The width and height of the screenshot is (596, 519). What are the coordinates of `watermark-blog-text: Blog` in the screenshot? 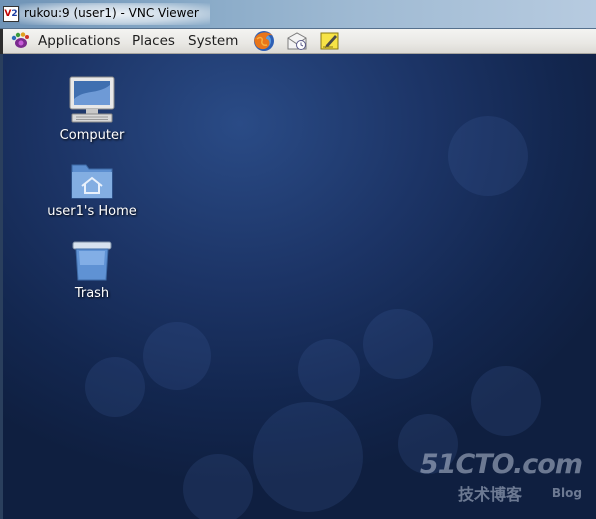 It's located at (566, 493).